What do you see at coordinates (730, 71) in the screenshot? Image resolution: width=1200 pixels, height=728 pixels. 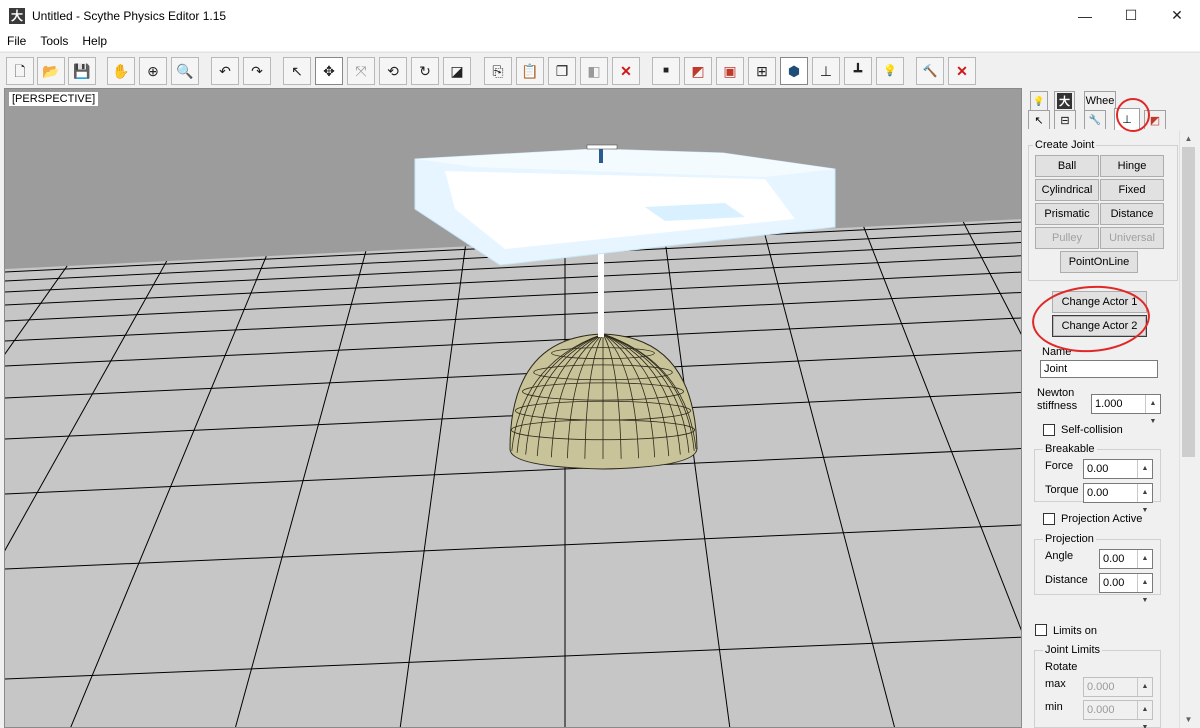 I see `create-shape-button: ▣` at bounding box center [730, 71].